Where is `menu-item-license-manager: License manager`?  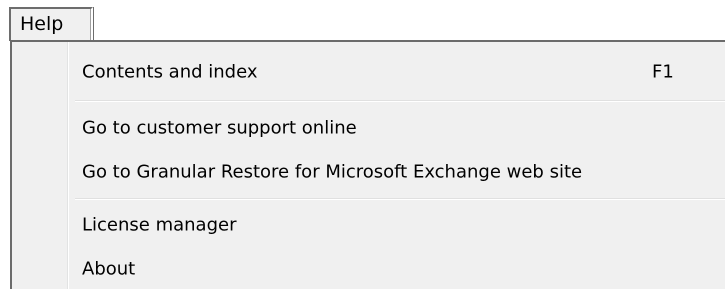 menu-item-license-manager: License manager is located at coordinates (368, 225).